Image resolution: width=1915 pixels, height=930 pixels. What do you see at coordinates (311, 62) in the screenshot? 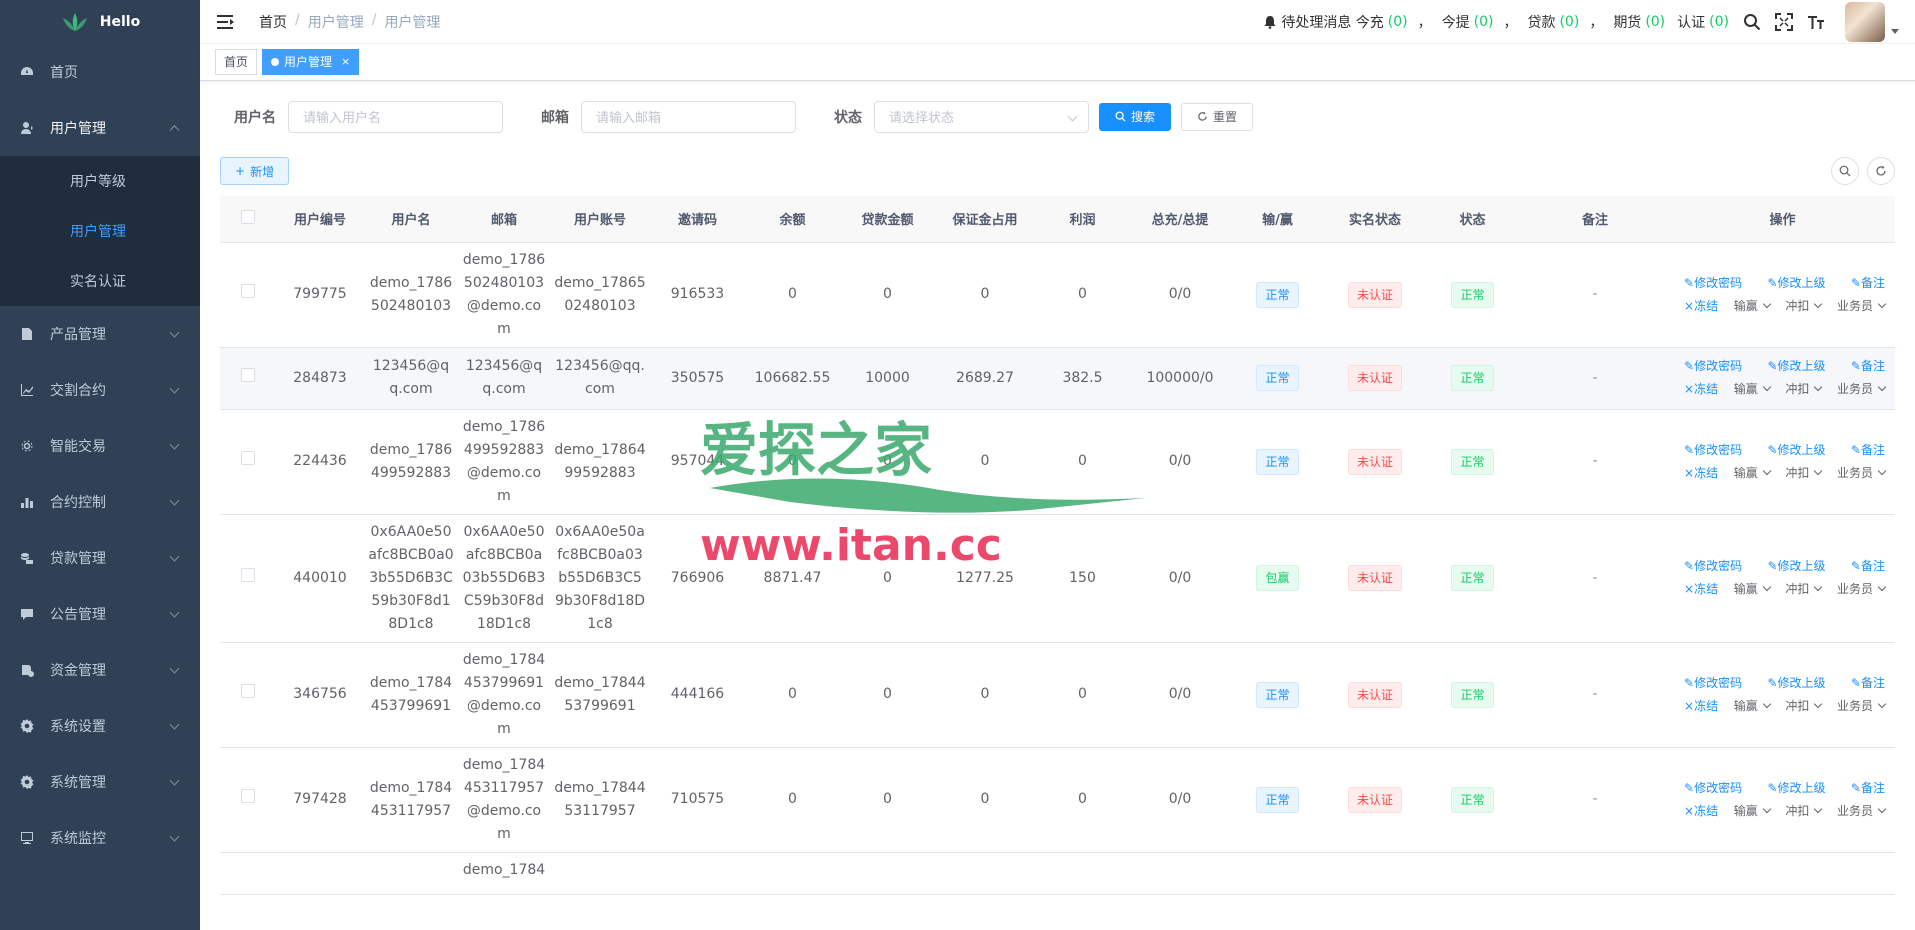
I see `tag-user-management: 用户管理 ×` at bounding box center [311, 62].